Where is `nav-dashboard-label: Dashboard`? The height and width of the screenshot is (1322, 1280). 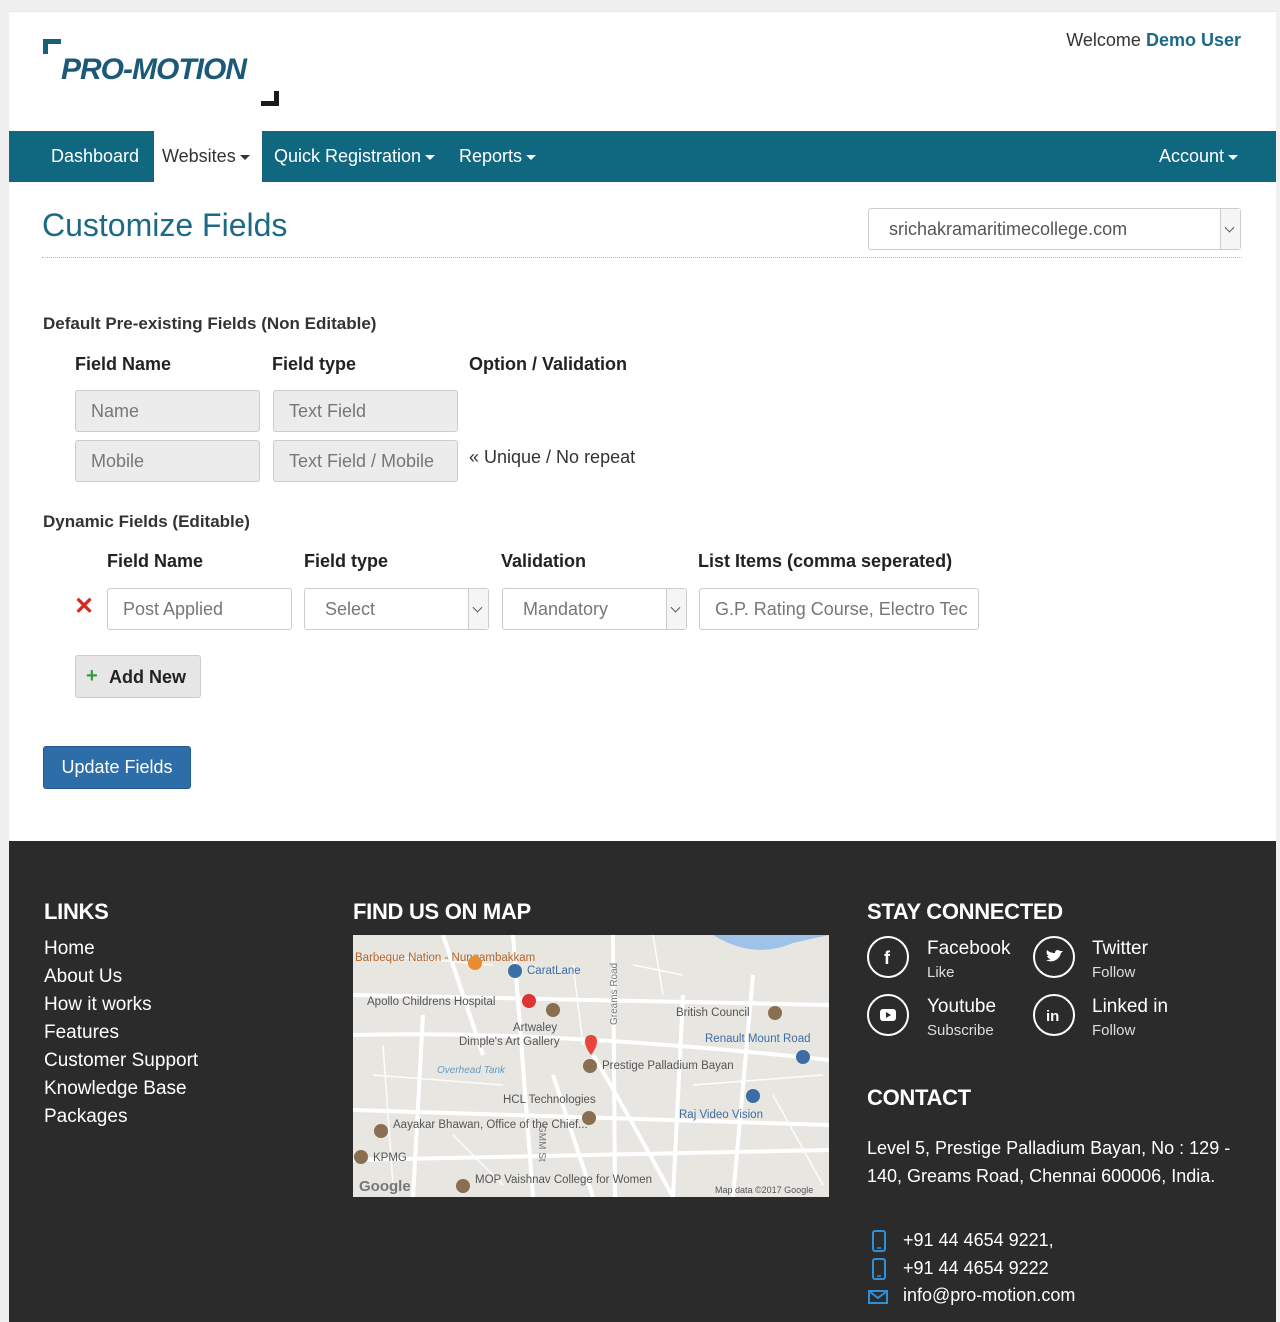
nav-dashboard-label: Dashboard is located at coordinates (95, 156).